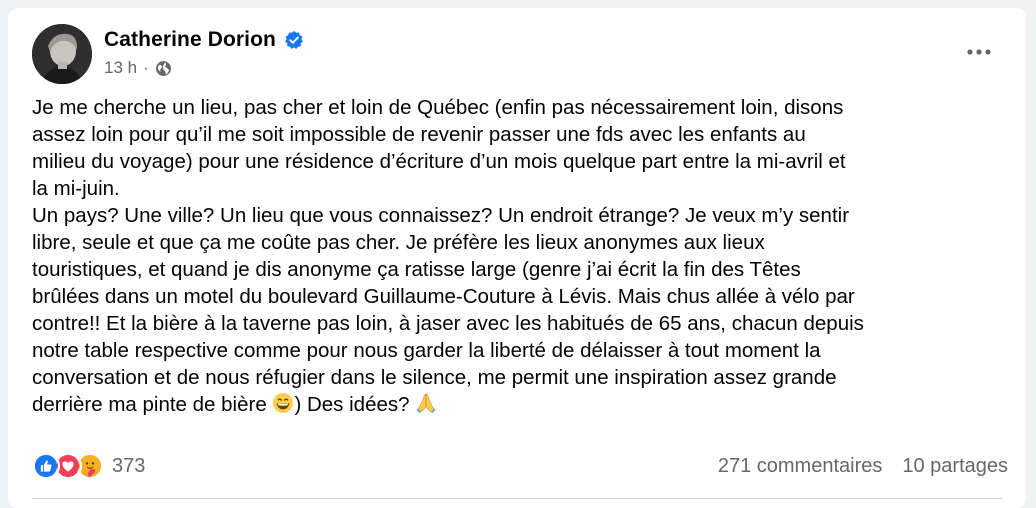  I want to click on folded-hands-icon, so click(426, 403).